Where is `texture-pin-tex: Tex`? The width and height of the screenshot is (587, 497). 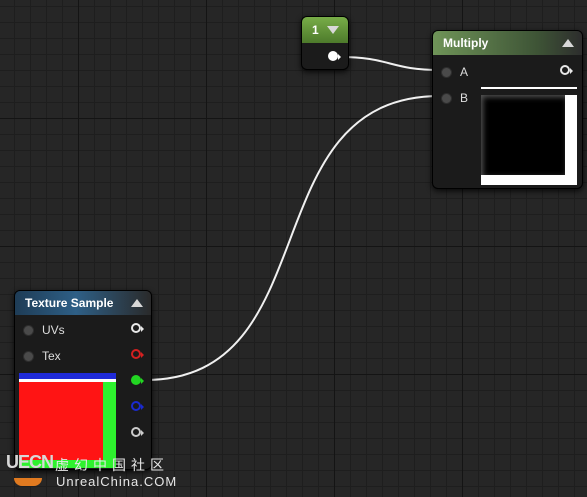
texture-pin-tex: Tex is located at coordinates (42, 356).